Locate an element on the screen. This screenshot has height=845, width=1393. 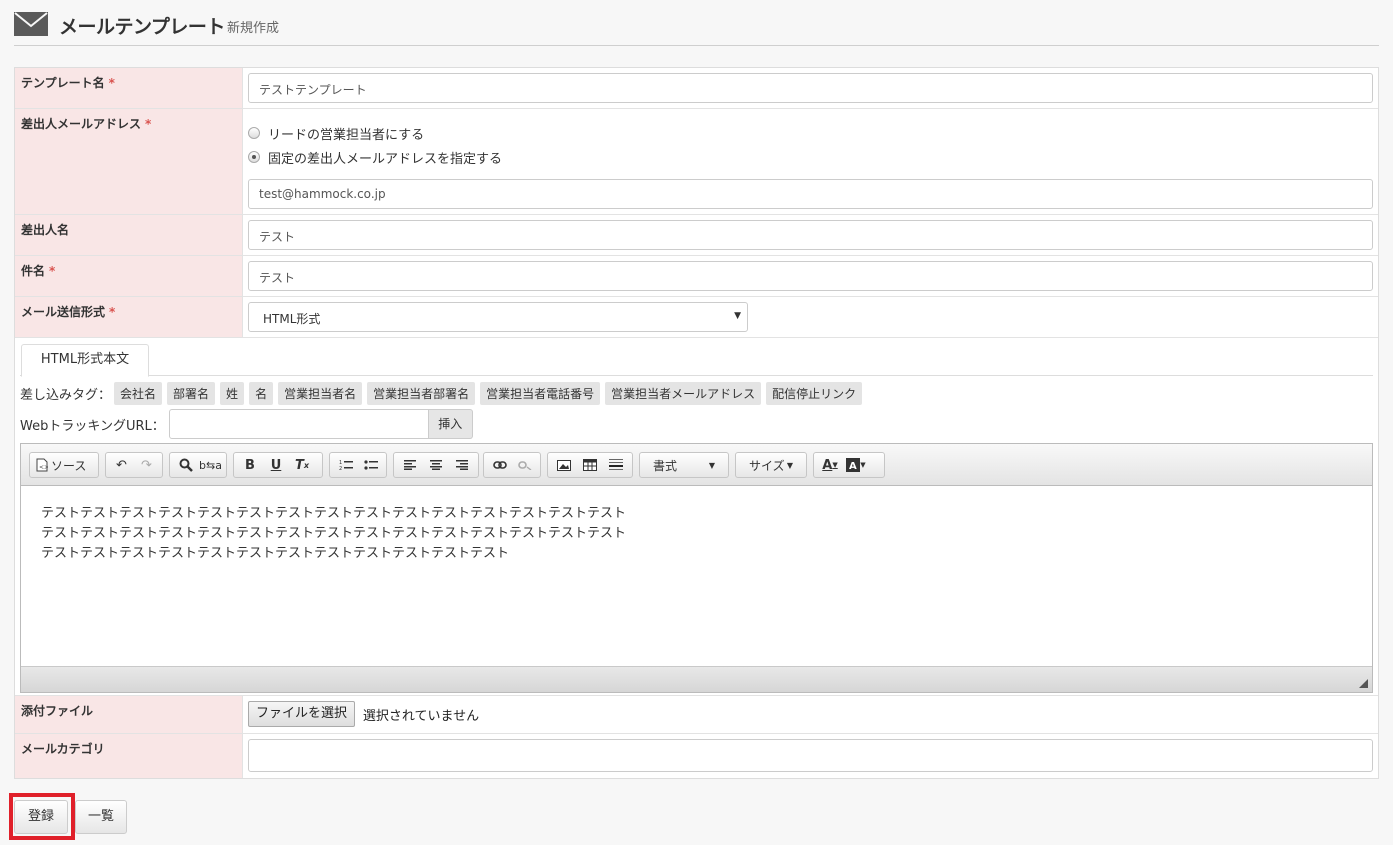
underline-icon: U is located at coordinates (276, 465).